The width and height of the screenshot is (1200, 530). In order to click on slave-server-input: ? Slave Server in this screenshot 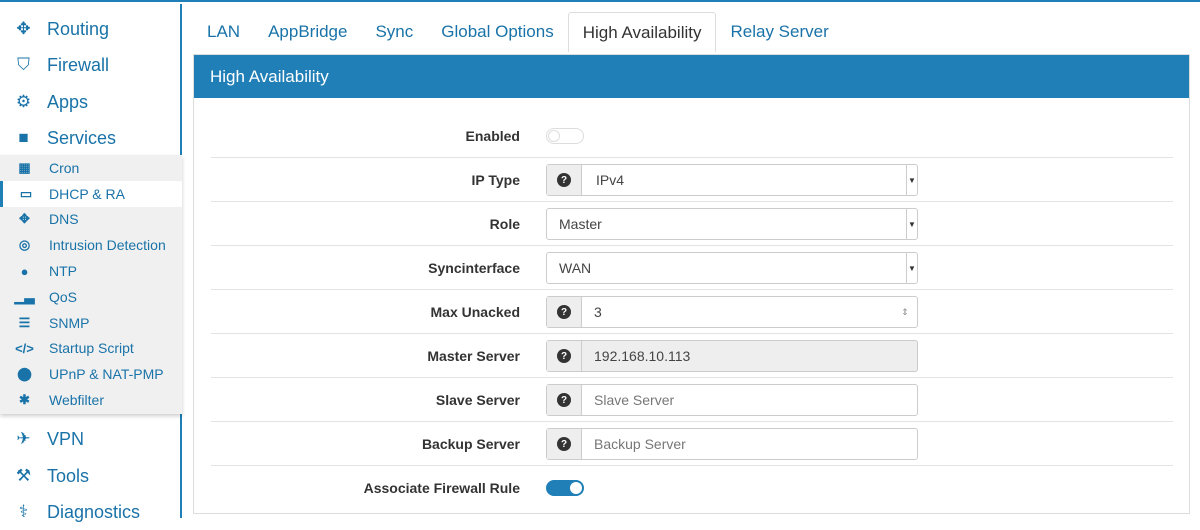, I will do `click(732, 400)`.